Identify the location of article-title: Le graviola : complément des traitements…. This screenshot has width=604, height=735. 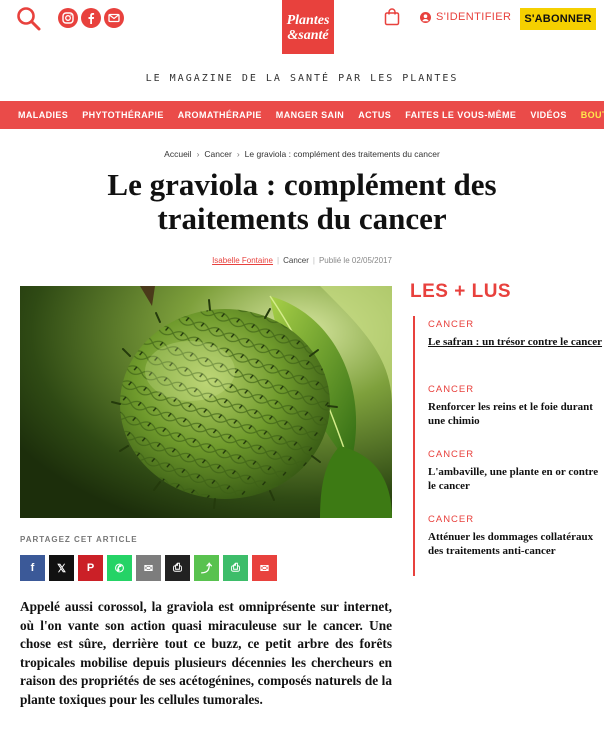
(302, 201).